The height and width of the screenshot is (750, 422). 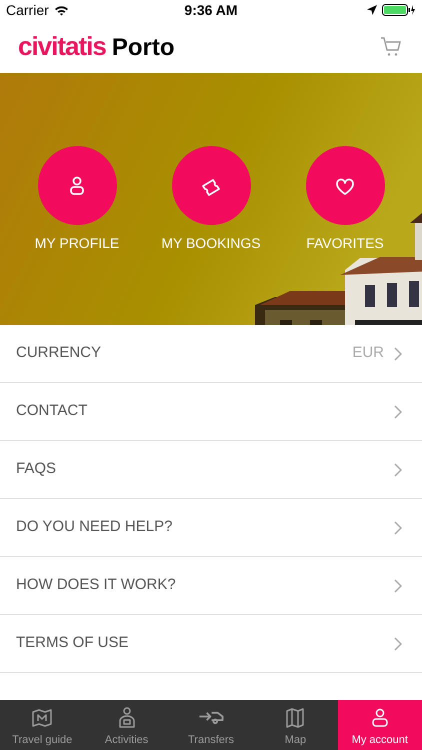 What do you see at coordinates (143, 48) in the screenshot?
I see `city-title: Porto` at bounding box center [143, 48].